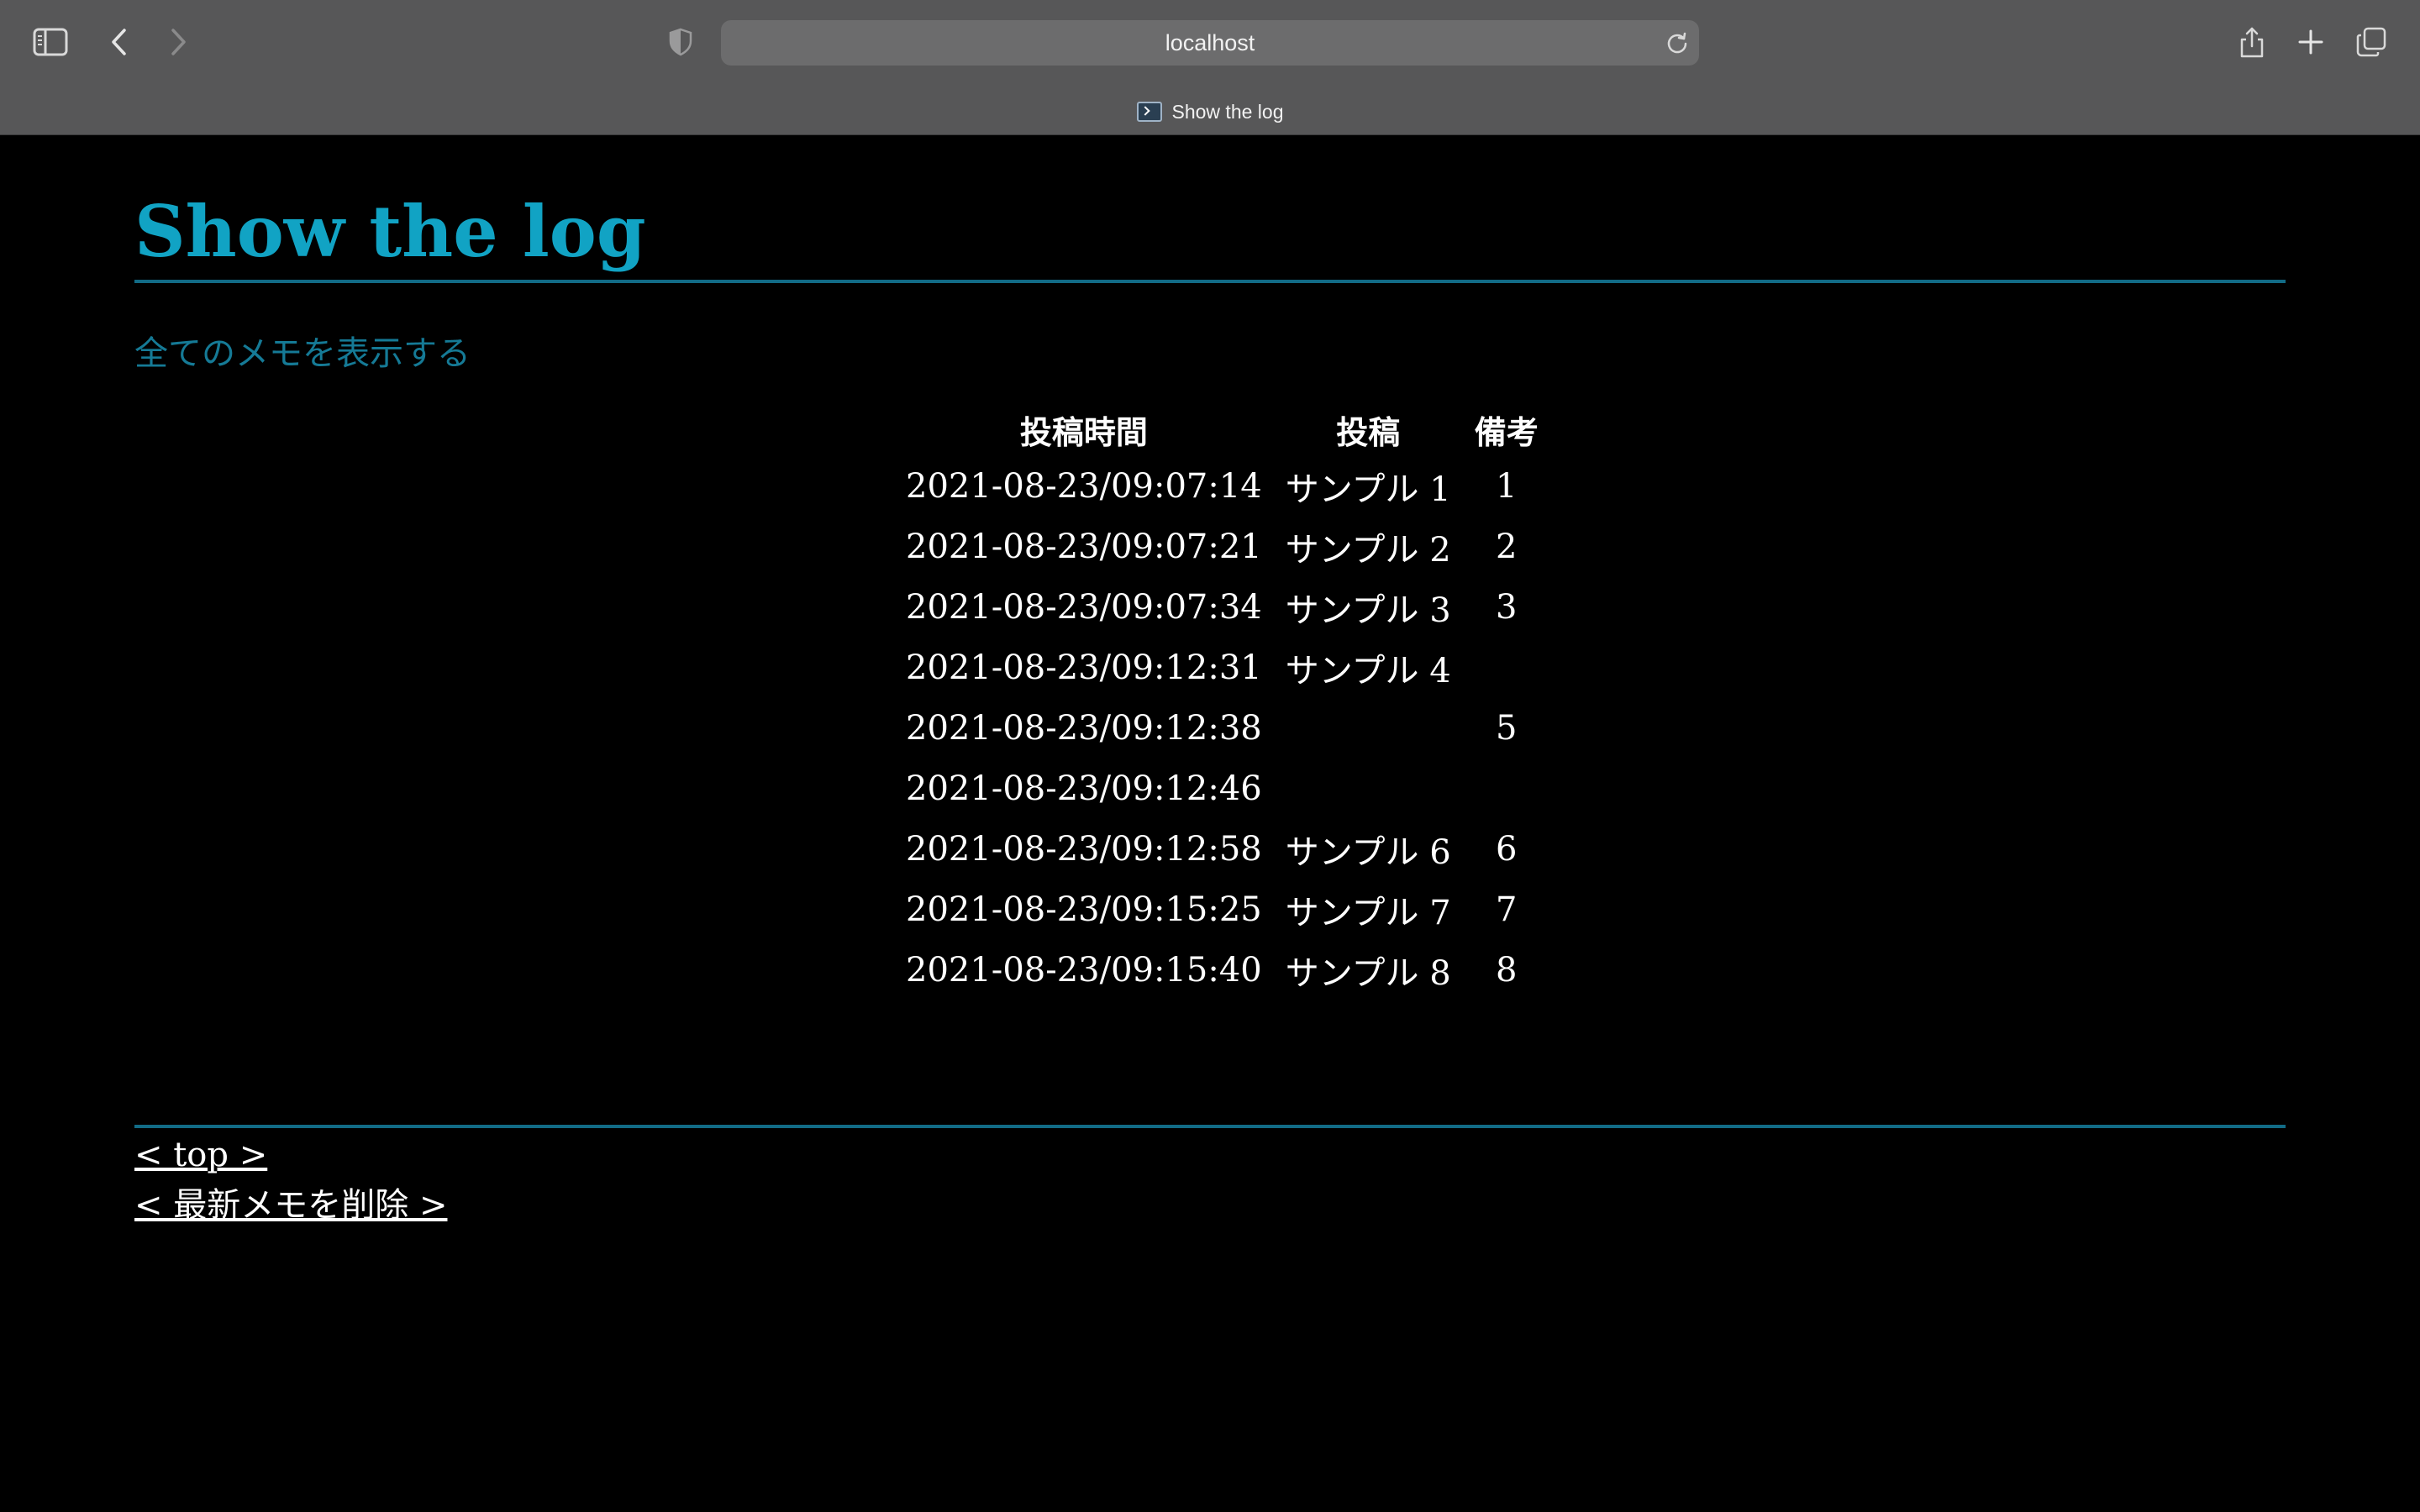 The image size is (2420, 1512). What do you see at coordinates (1084, 909) in the screenshot?
I see `cell-post-time: 2021-08-23/09:15:25` at bounding box center [1084, 909].